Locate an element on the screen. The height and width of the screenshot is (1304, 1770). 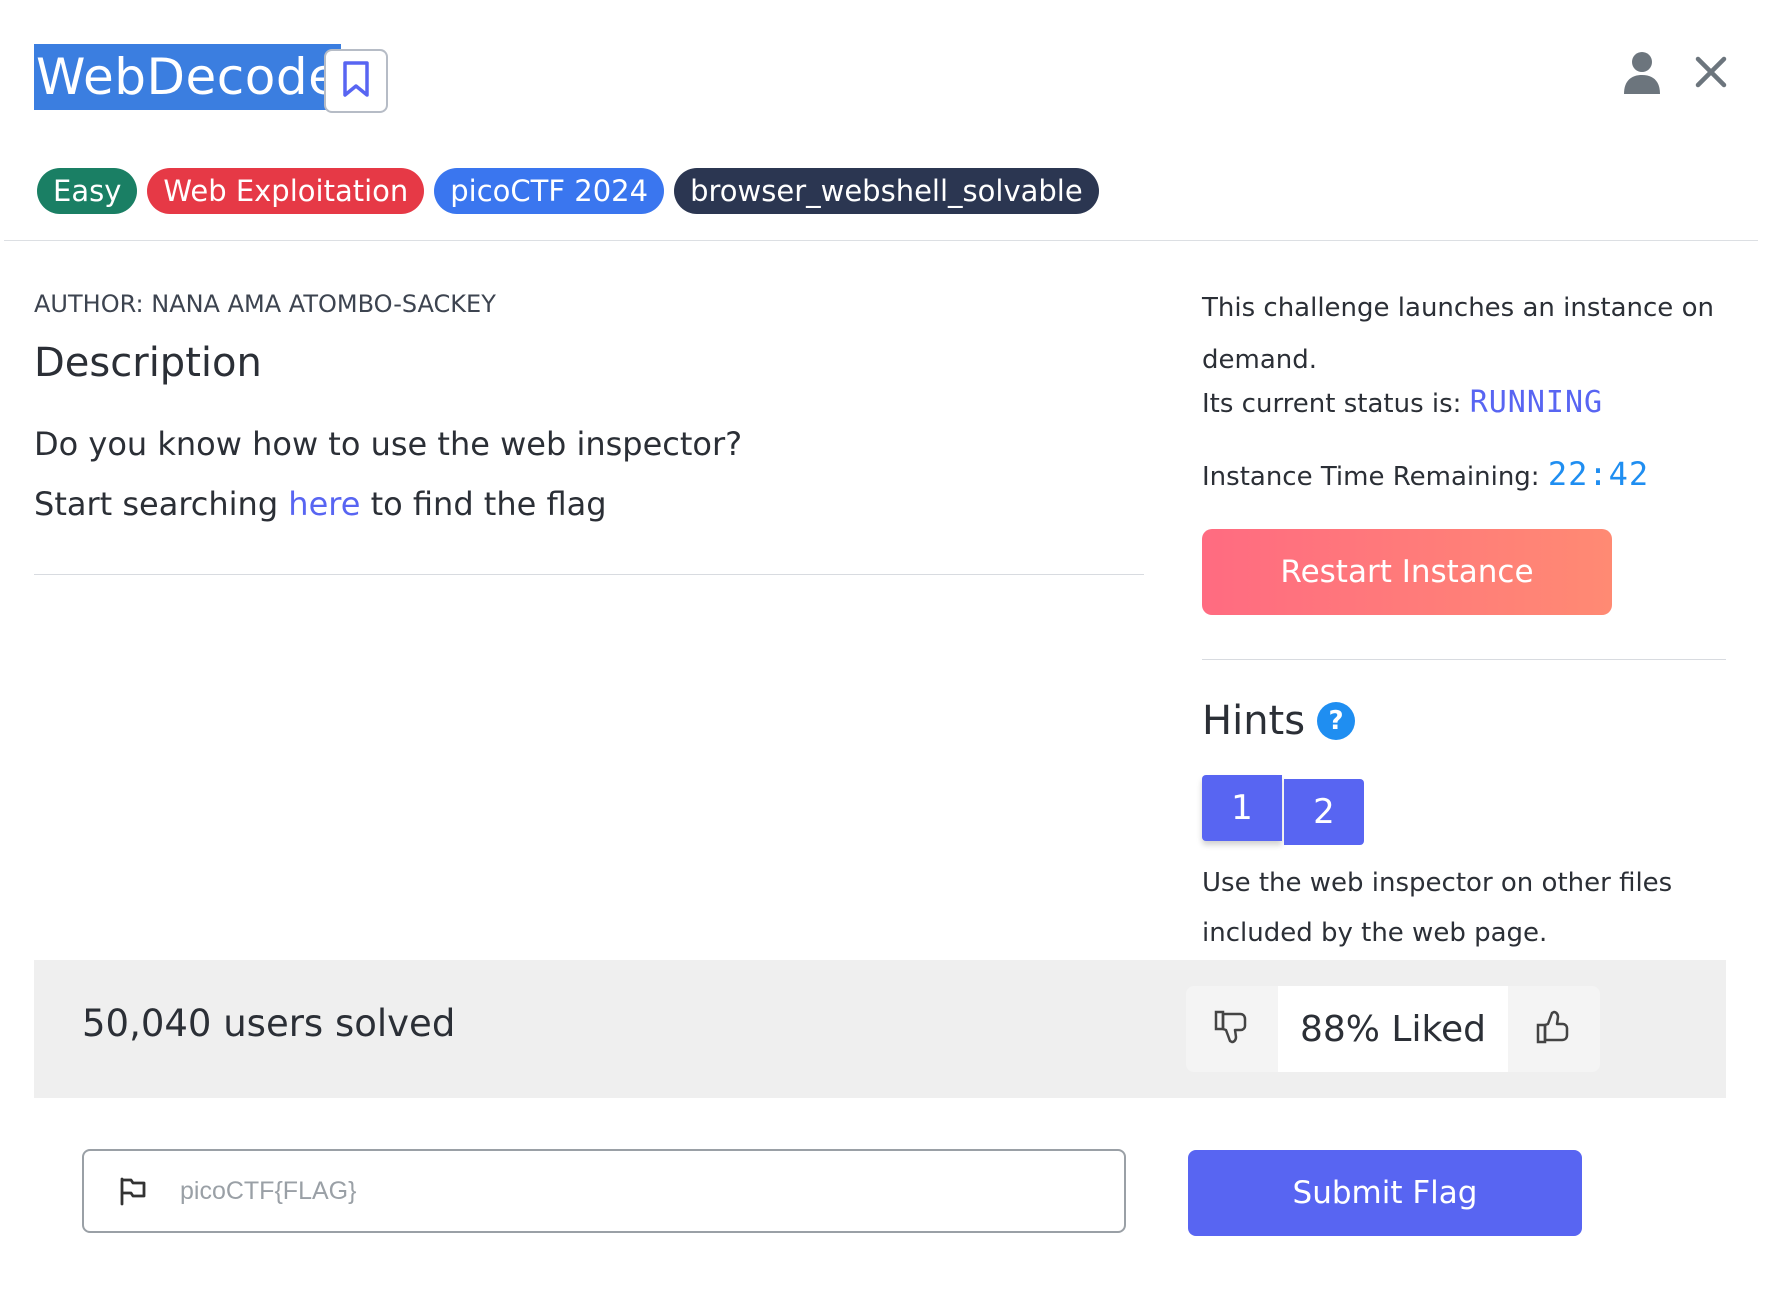
challenge-title: WebDecode is located at coordinates (188, 77).